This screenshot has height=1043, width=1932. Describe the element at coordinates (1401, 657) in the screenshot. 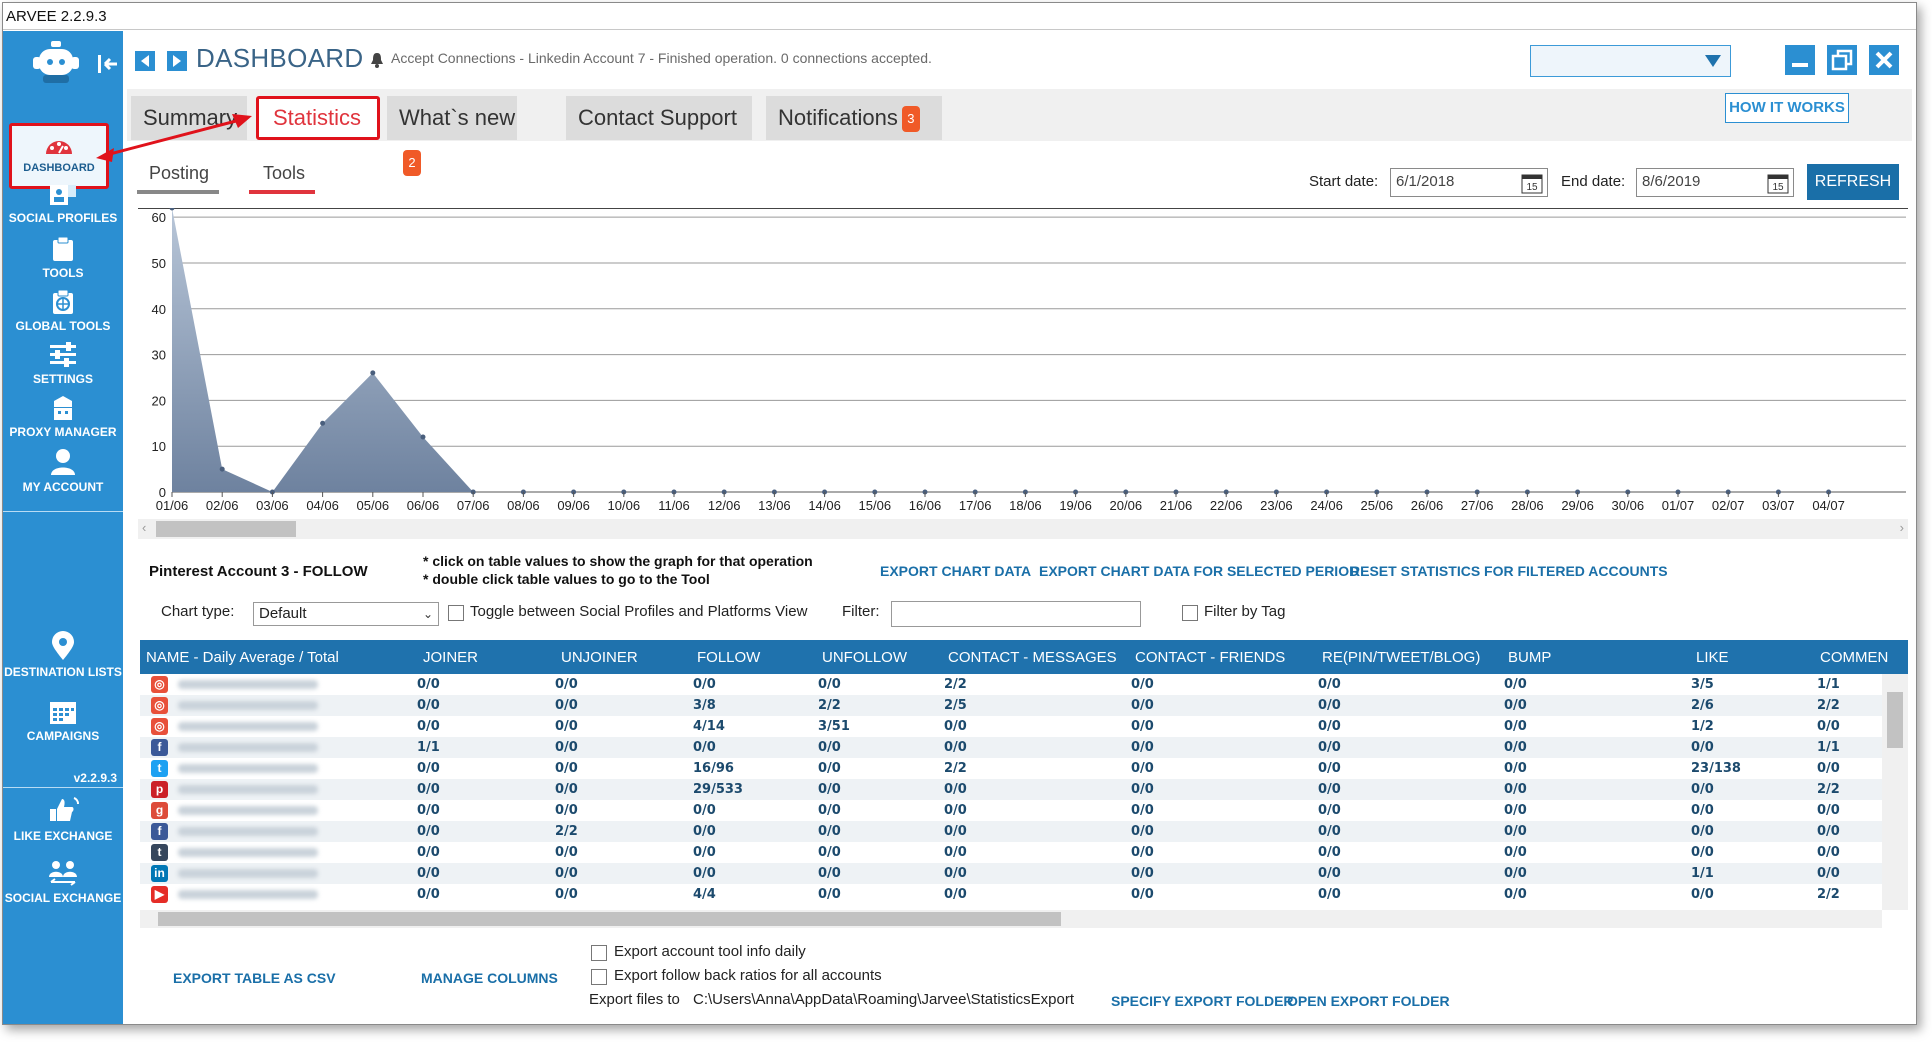

I see `column-header: RE(PIN/TWEET/BLOG)` at that location.